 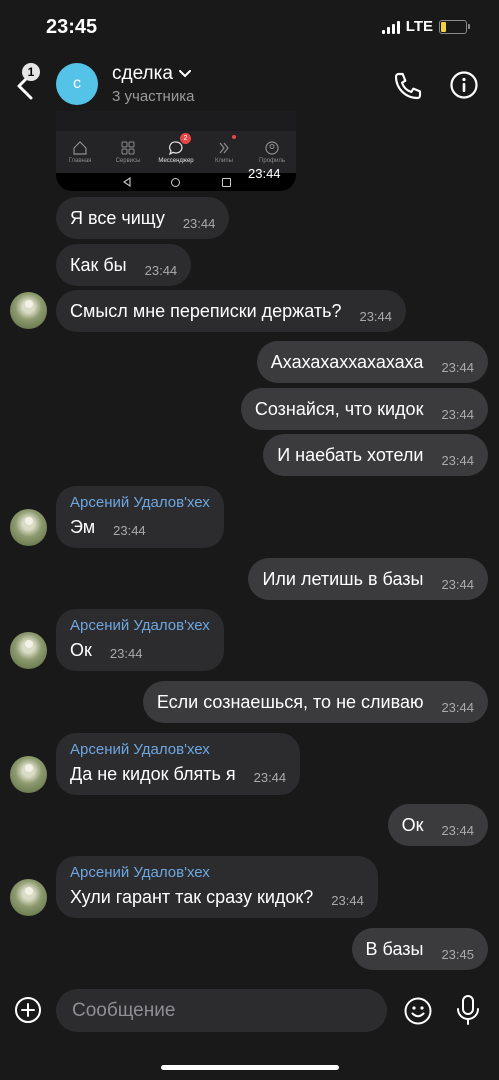 I want to click on info-button, so click(x=464, y=85).